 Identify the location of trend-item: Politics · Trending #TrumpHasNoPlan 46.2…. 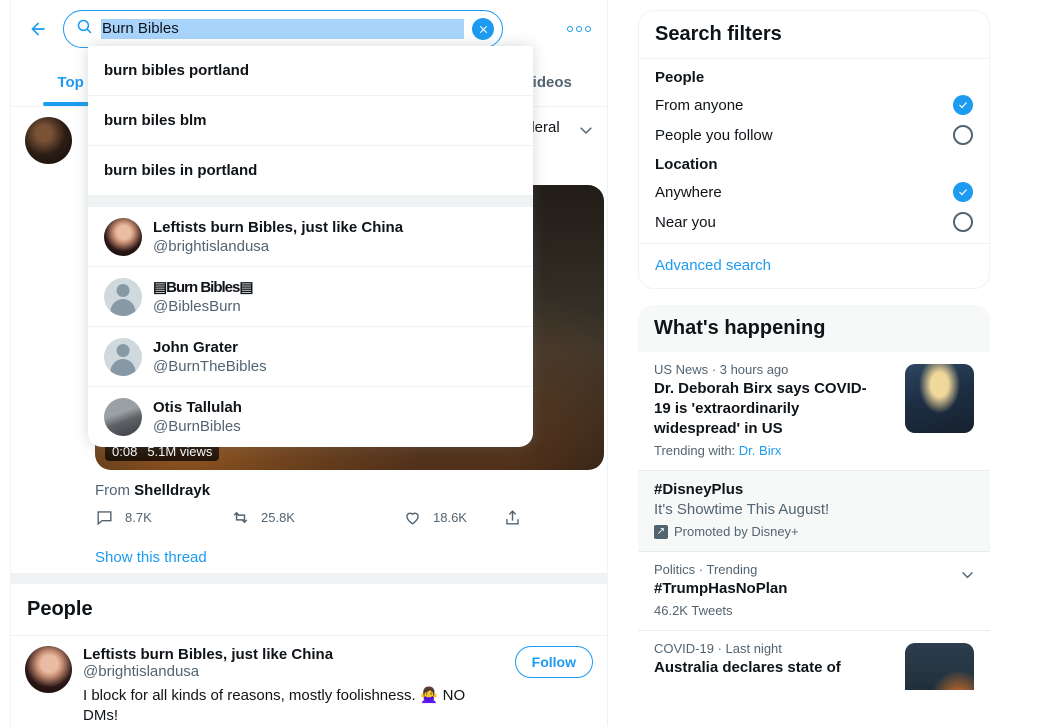
(814, 591).